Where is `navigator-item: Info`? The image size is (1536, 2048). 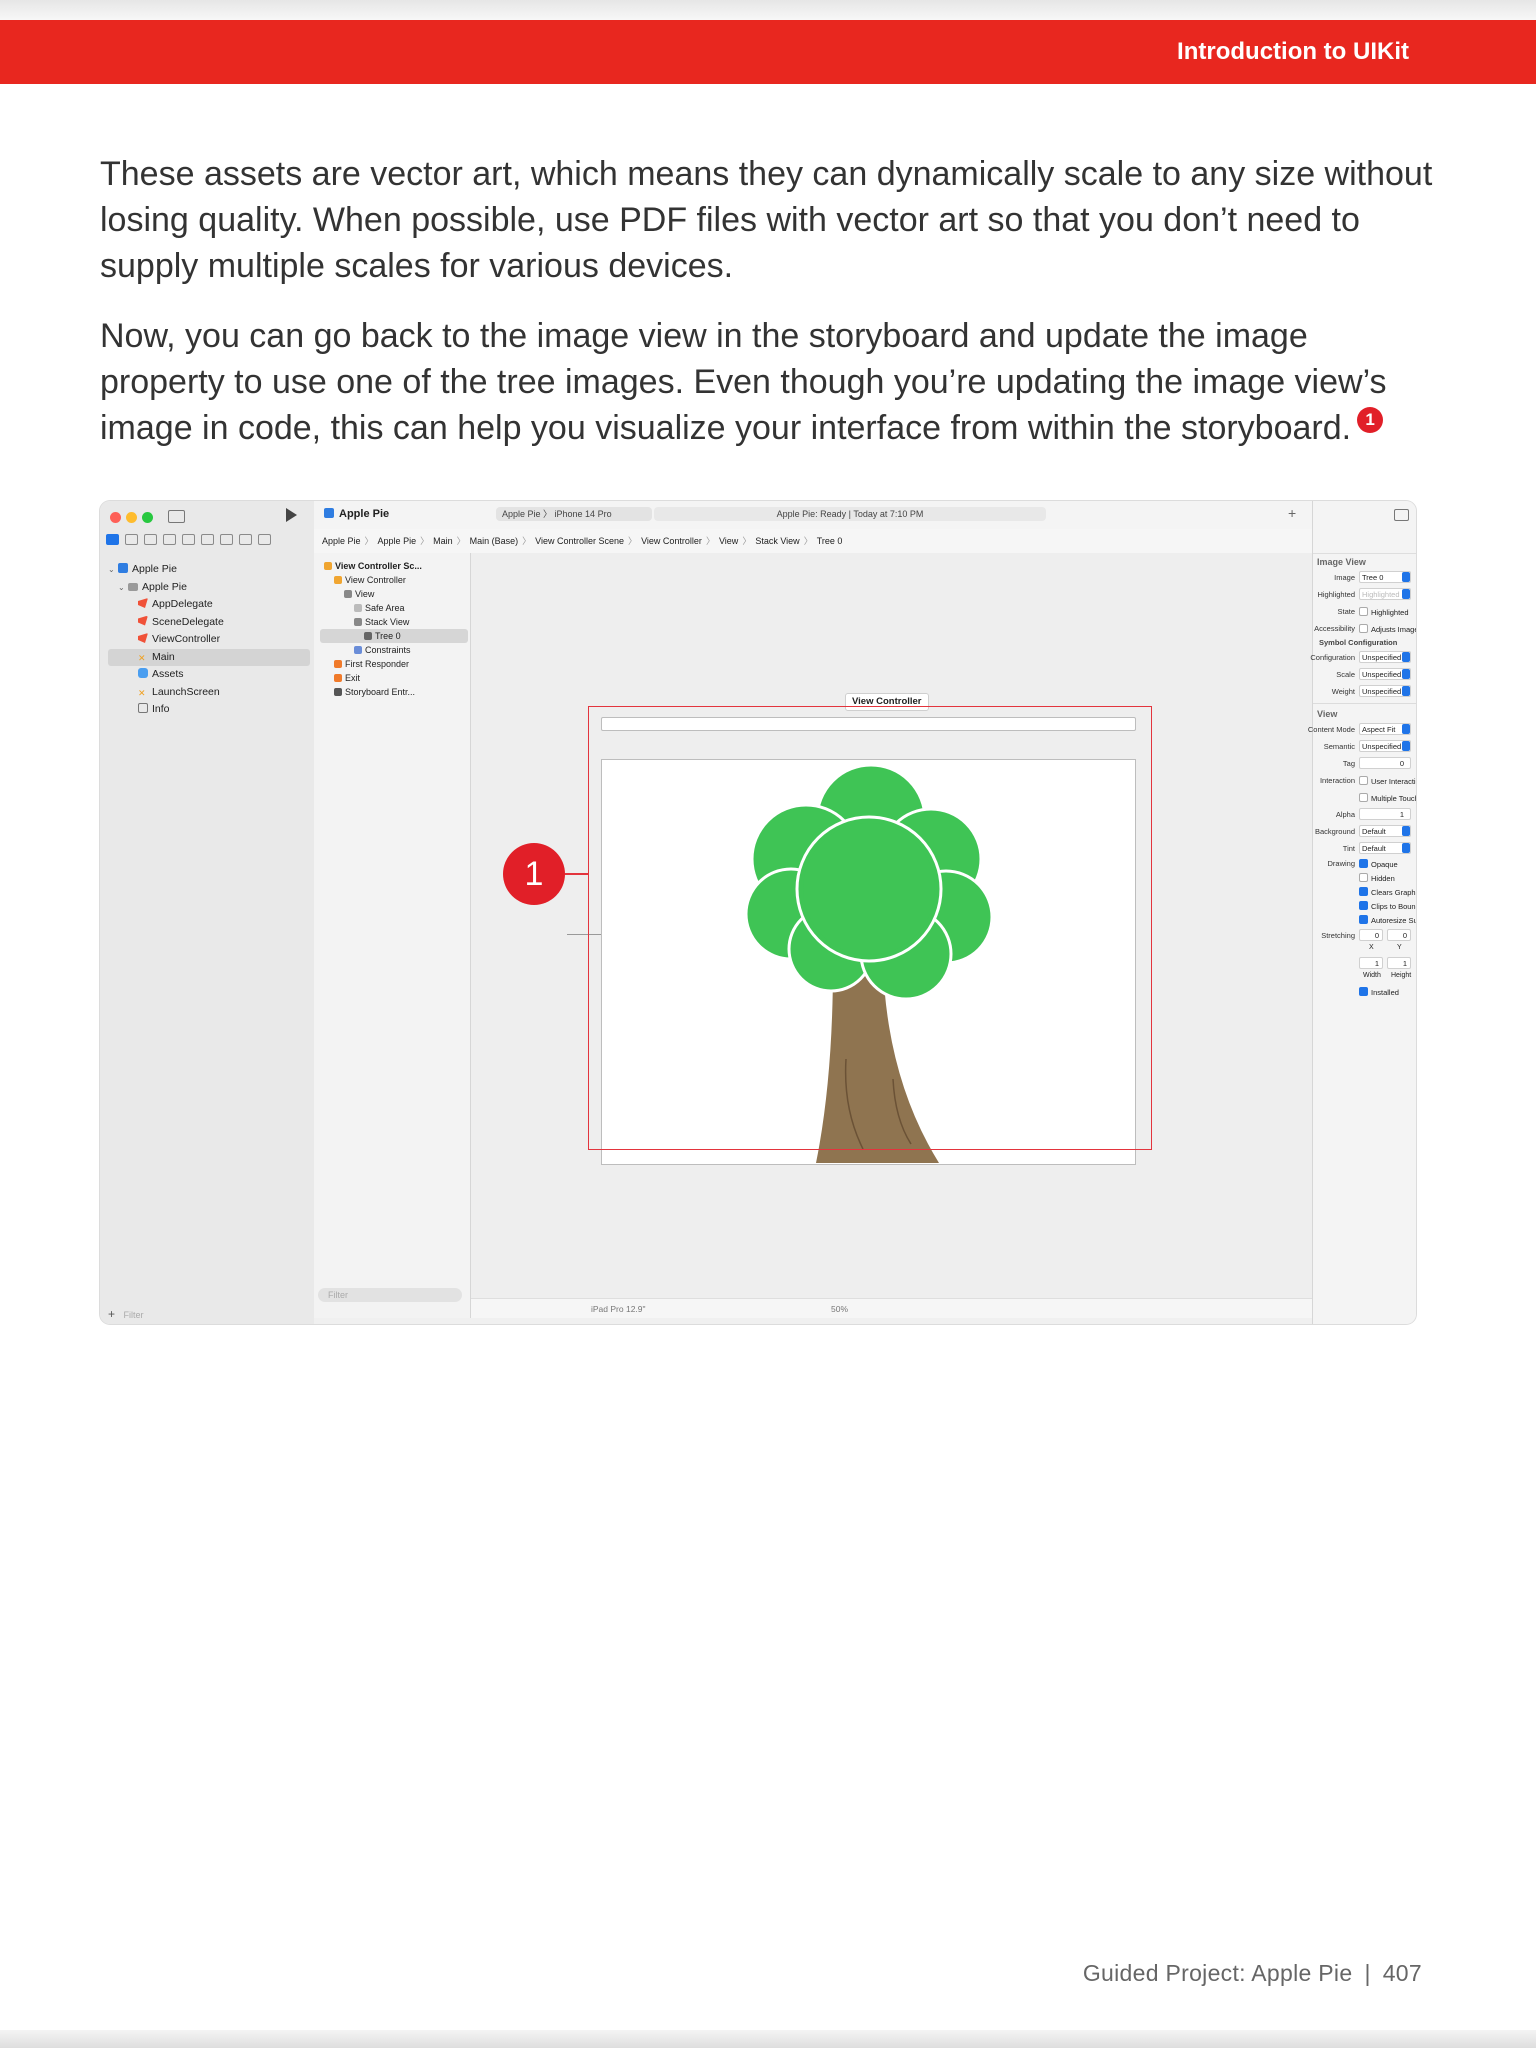 navigator-item: Info is located at coordinates (209, 710).